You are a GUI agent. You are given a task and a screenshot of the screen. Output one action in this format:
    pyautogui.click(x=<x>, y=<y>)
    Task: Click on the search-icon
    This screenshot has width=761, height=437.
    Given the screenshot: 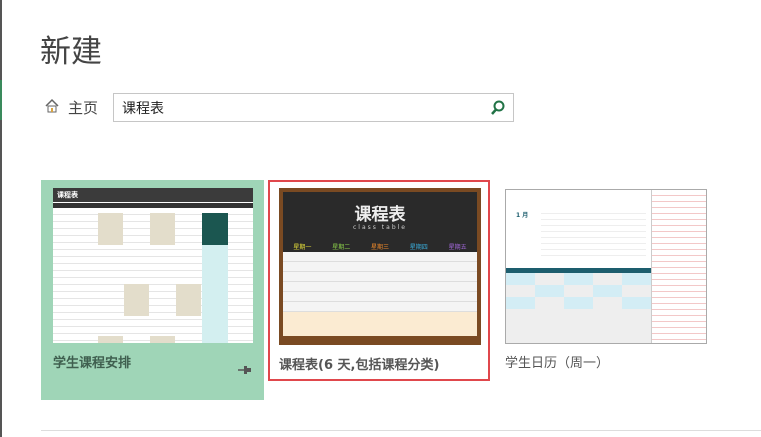 What is the action you would take?
    pyautogui.click(x=498, y=110)
    